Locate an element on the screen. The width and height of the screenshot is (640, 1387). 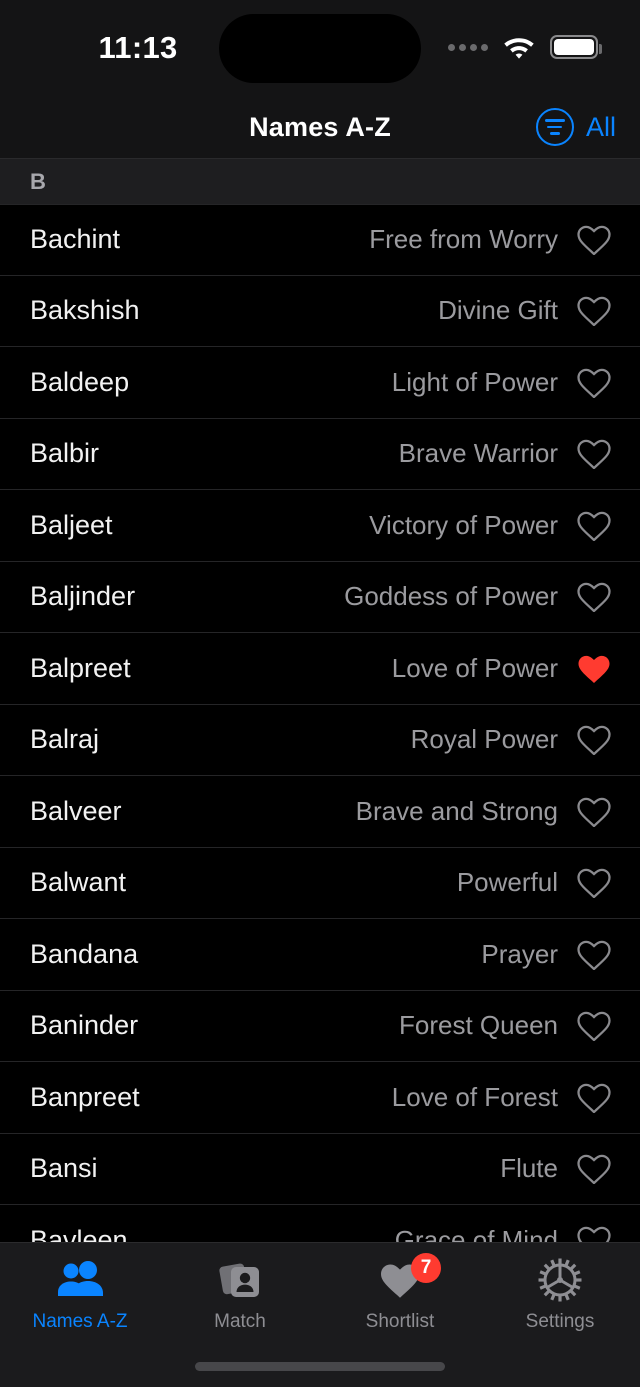
gear-icon is located at coordinates (560, 1280).